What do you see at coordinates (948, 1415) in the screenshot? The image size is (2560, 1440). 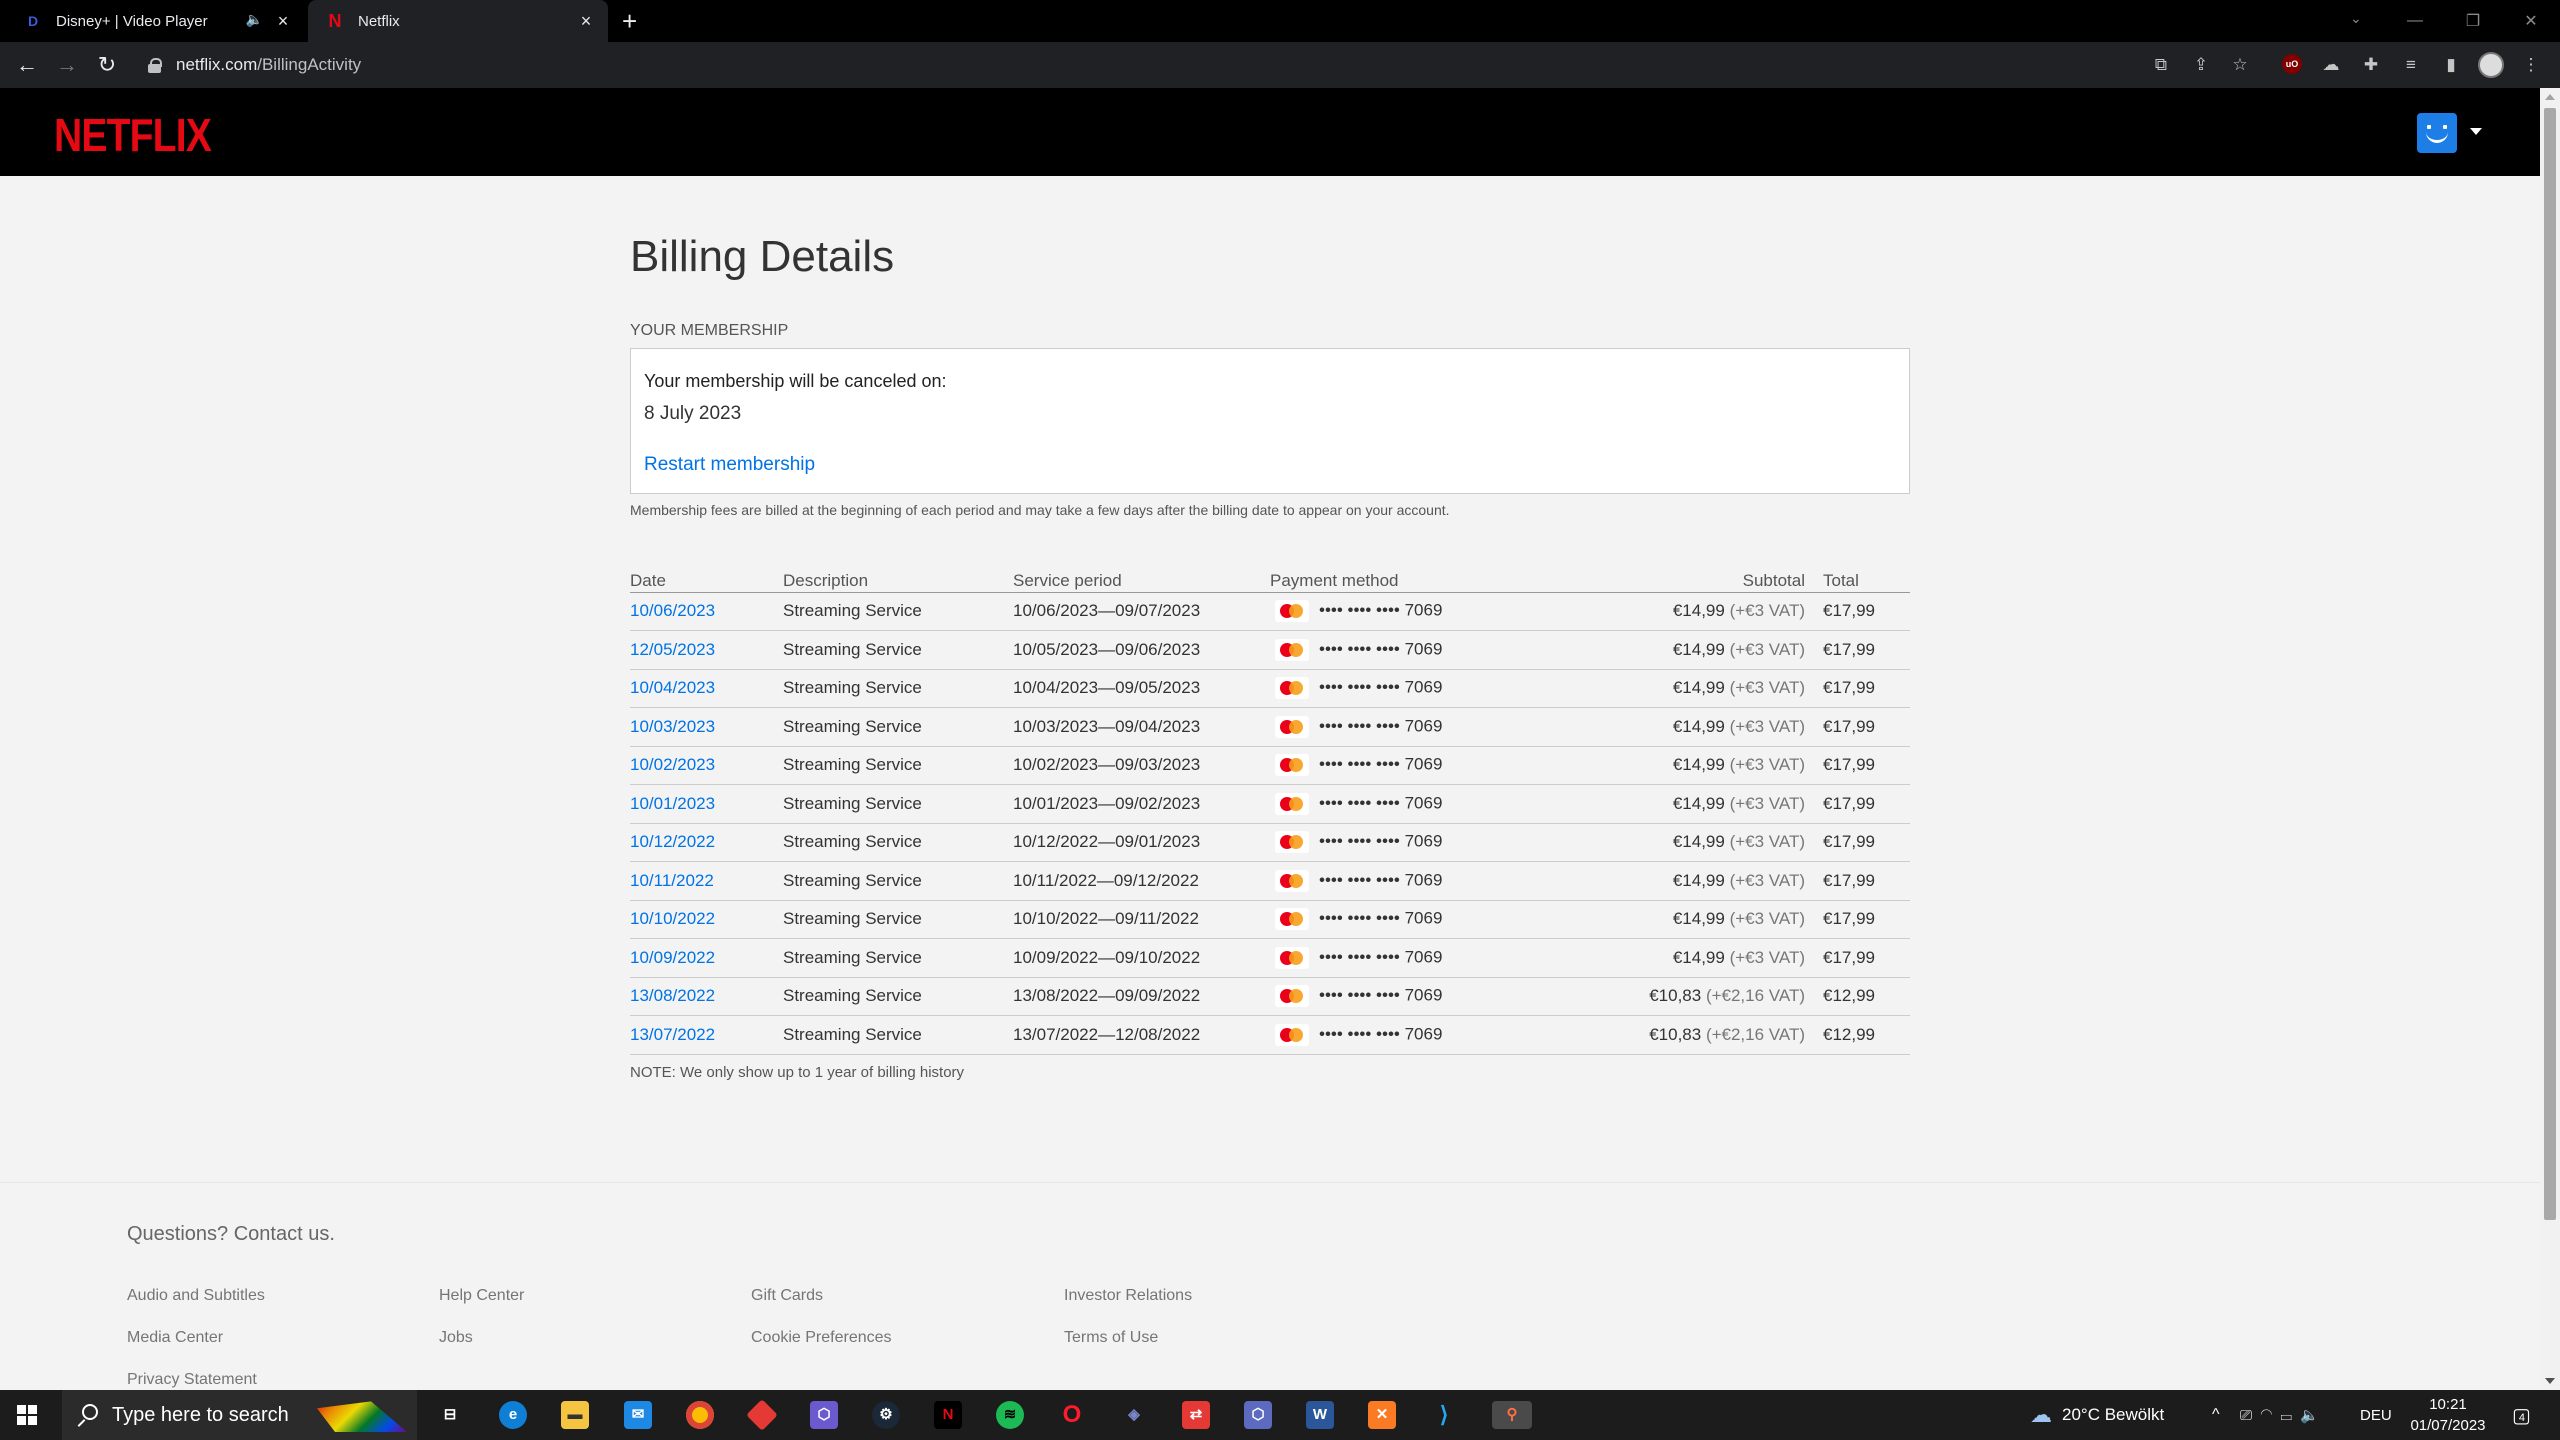 I see `netflix-app-icon: N` at bounding box center [948, 1415].